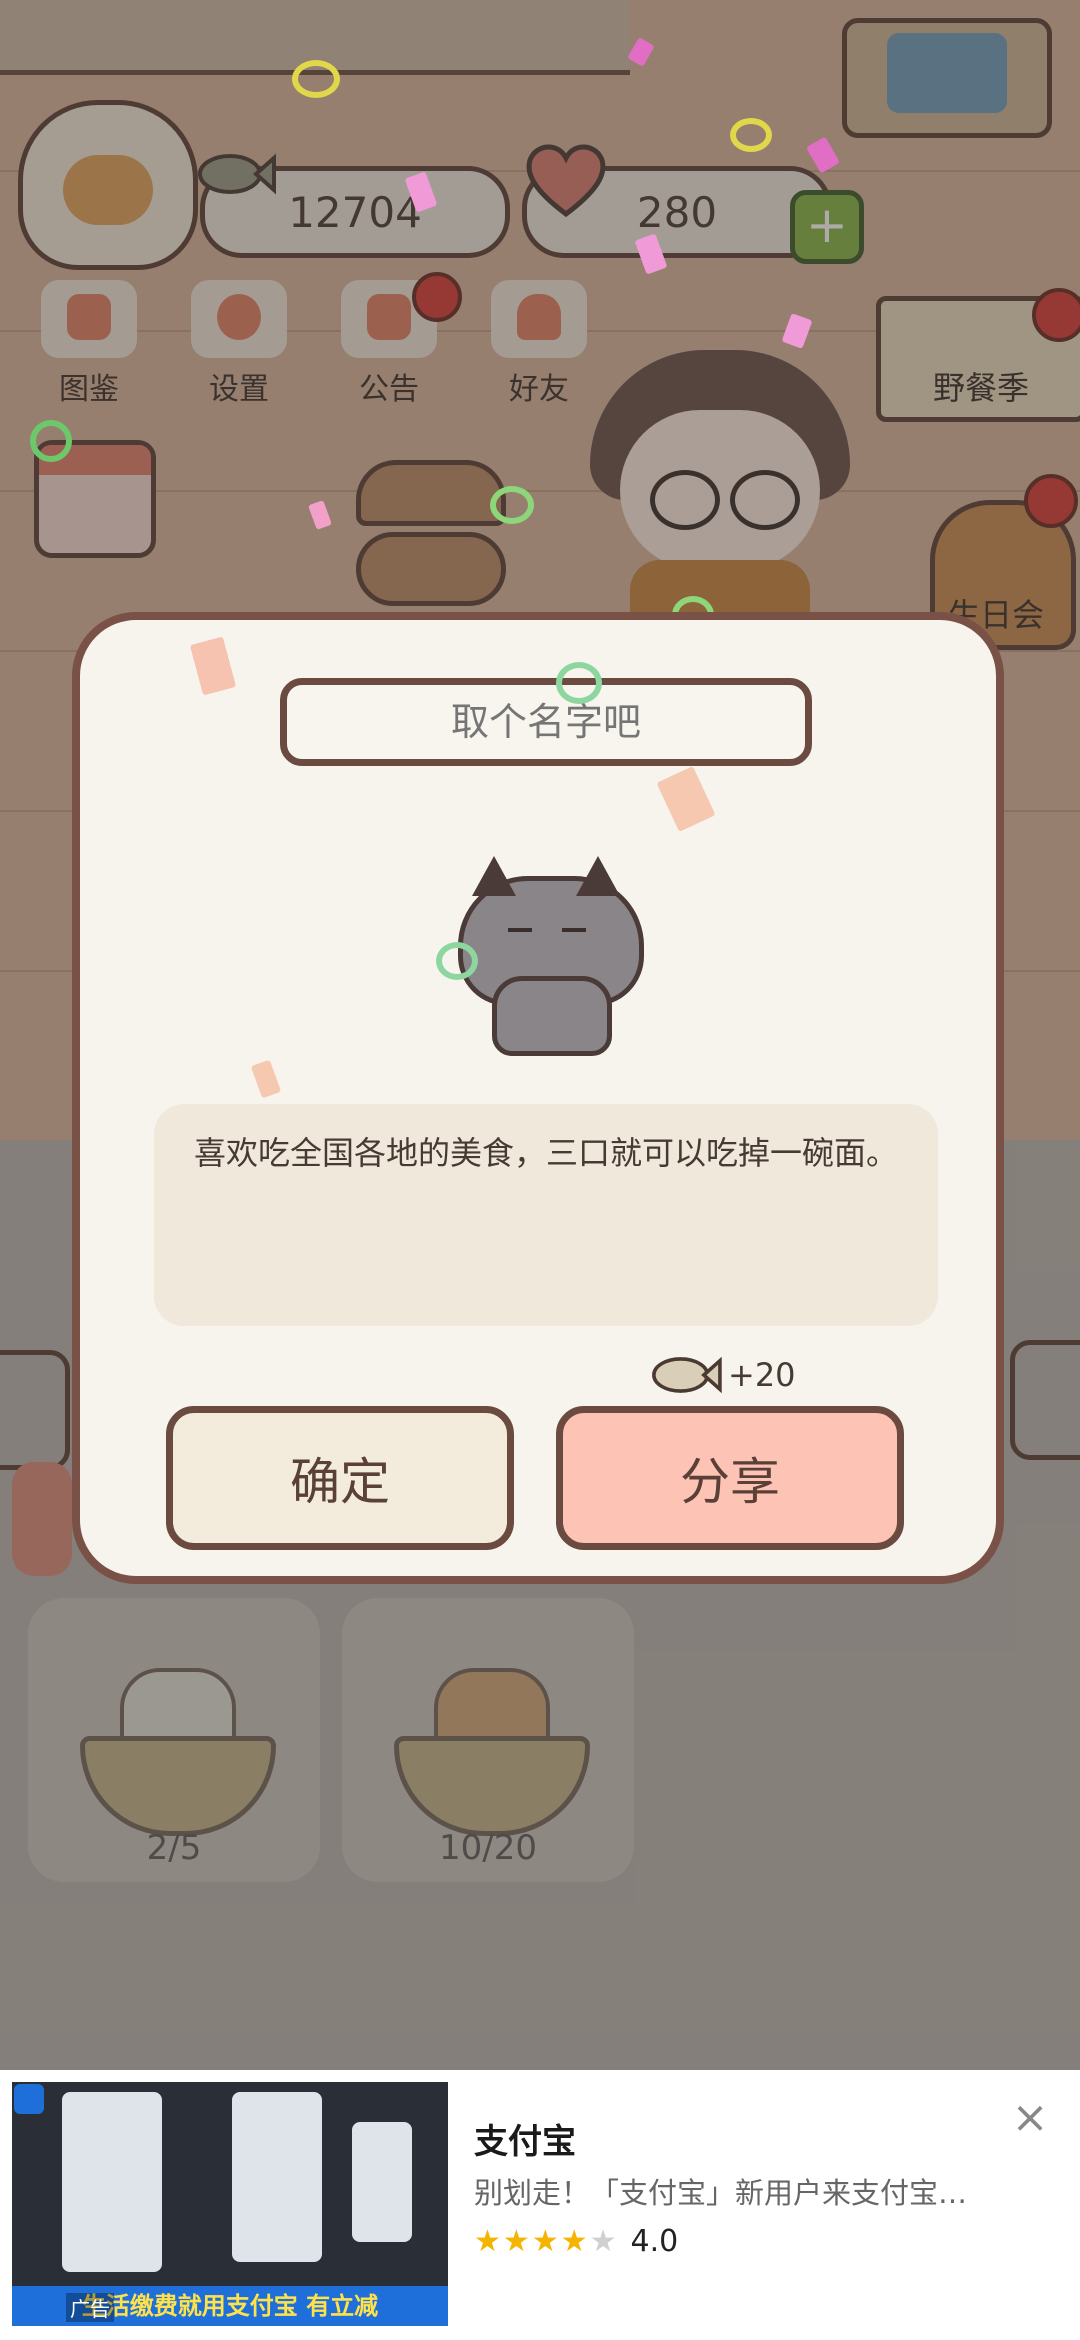 The height and width of the screenshot is (2340, 1080). What do you see at coordinates (762, 1375) in the screenshot?
I see `fish-reward-amount: +20` at bounding box center [762, 1375].